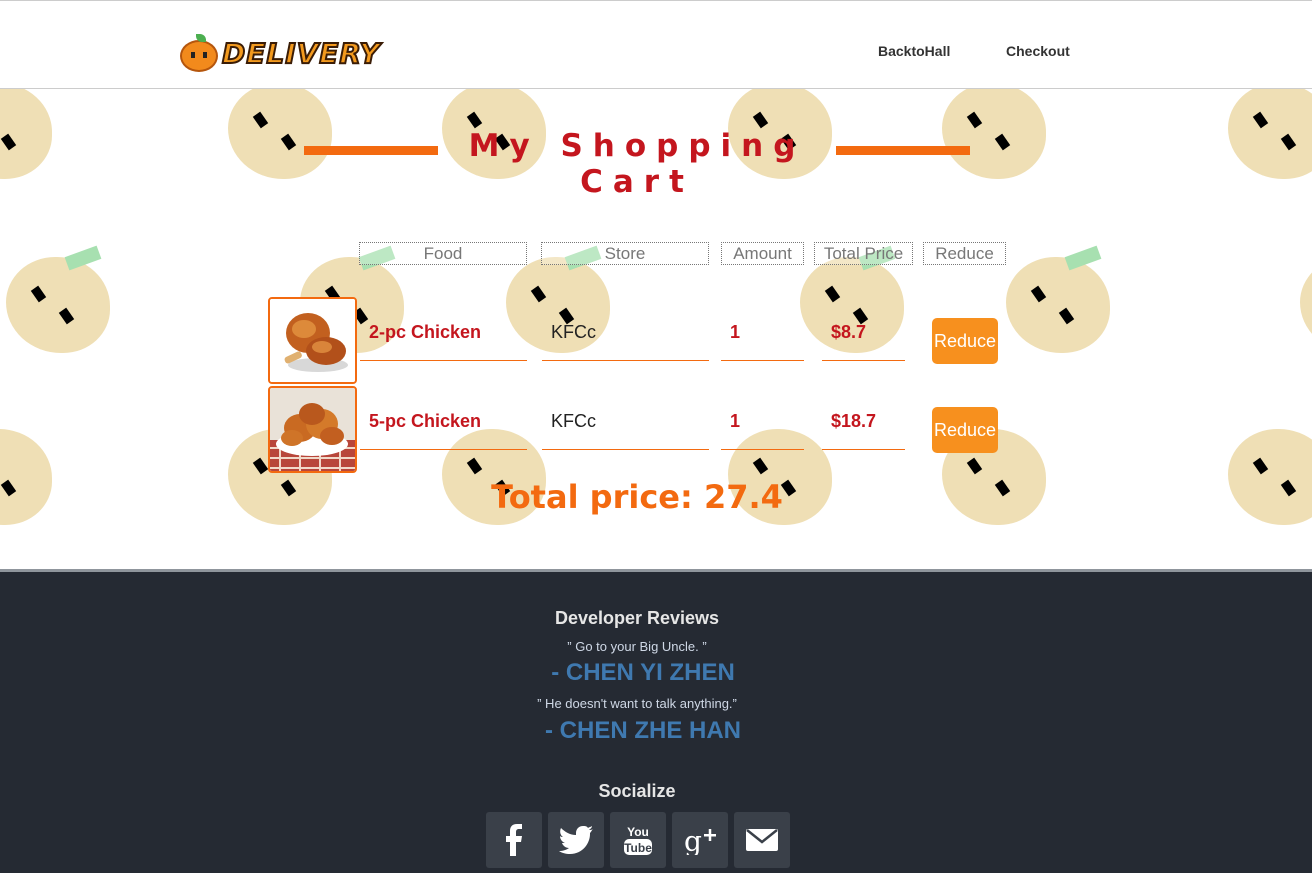 Image resolution: width=1312 pixels, height=873 pixels. What do you see at coordinates (637, 791) in the screenshot?
I see `socialize-heading: Socialize` at bounding box center [637, 791].